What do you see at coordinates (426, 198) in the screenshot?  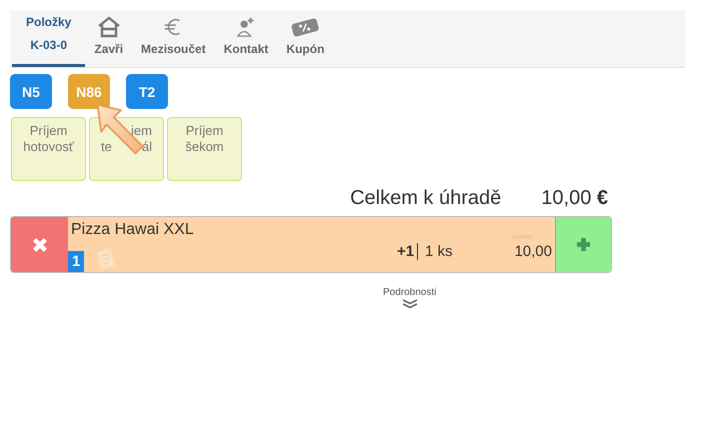 I see `total-label: Celkem k úhradě` at bounding box center [426, 198].